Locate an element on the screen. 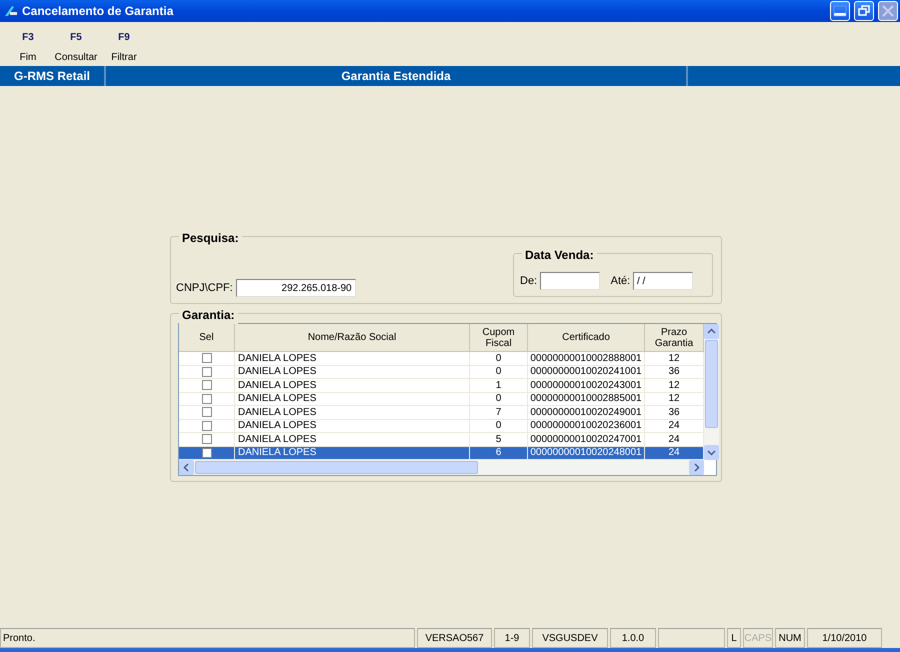 This screenshot has width=900, height=652. vertical-scrollbar is located at coordinates (711, 392).